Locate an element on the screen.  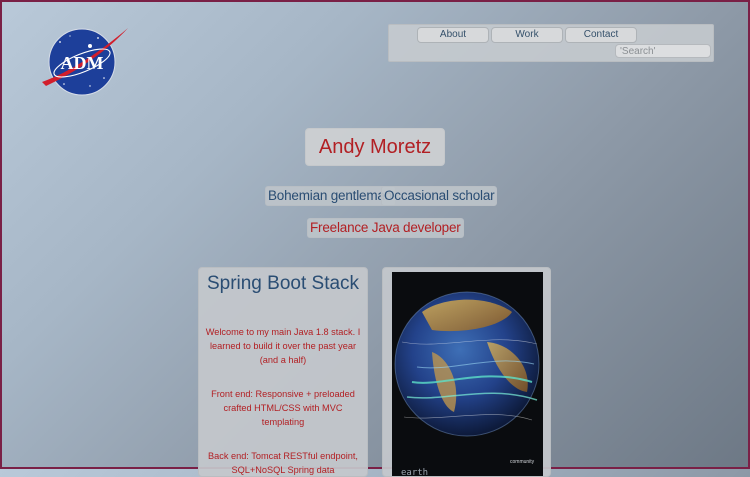
earth-image-card: community earth is located at coordinates (466, 372).